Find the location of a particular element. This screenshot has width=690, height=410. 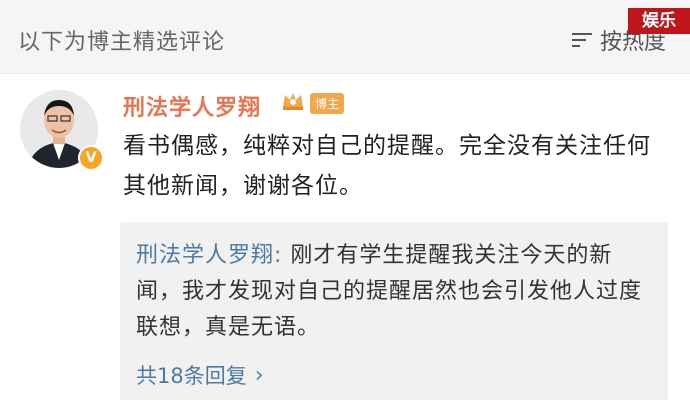

comment-text: 看书偶感，纯粹对自己的提醒。完全没有关注任何其他新闻，谢谢各位。 is located at coordinates (387, 166).